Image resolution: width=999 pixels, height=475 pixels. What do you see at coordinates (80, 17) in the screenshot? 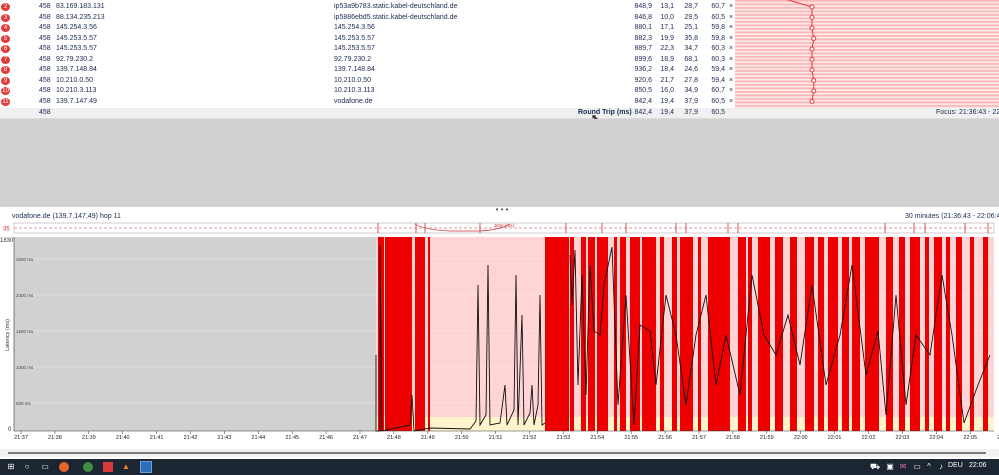
I see `hop-ip: 88.134.235.213` at bounding box center [80, 17].